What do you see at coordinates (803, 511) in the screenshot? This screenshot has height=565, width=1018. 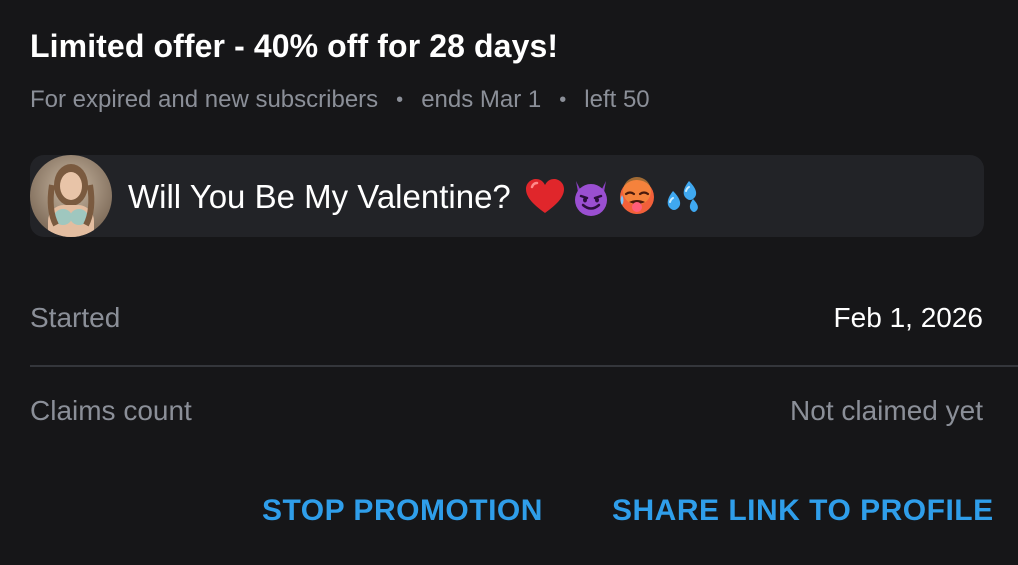 I see `share-link-to-profile-button: SHARE LINK TO PROFILE` at bounding box center [803, 511].